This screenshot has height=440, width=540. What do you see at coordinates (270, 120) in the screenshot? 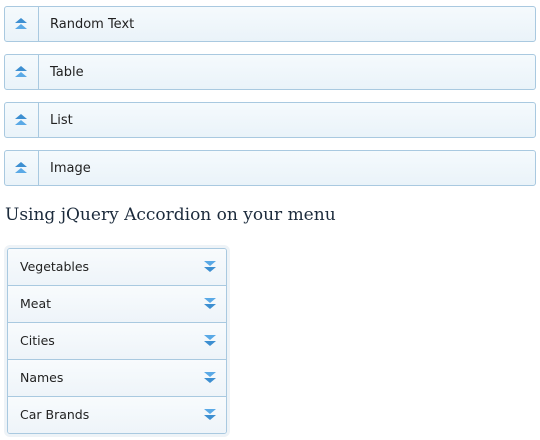
I see `accordion-header-list: List` at bounding box center [270, 120].